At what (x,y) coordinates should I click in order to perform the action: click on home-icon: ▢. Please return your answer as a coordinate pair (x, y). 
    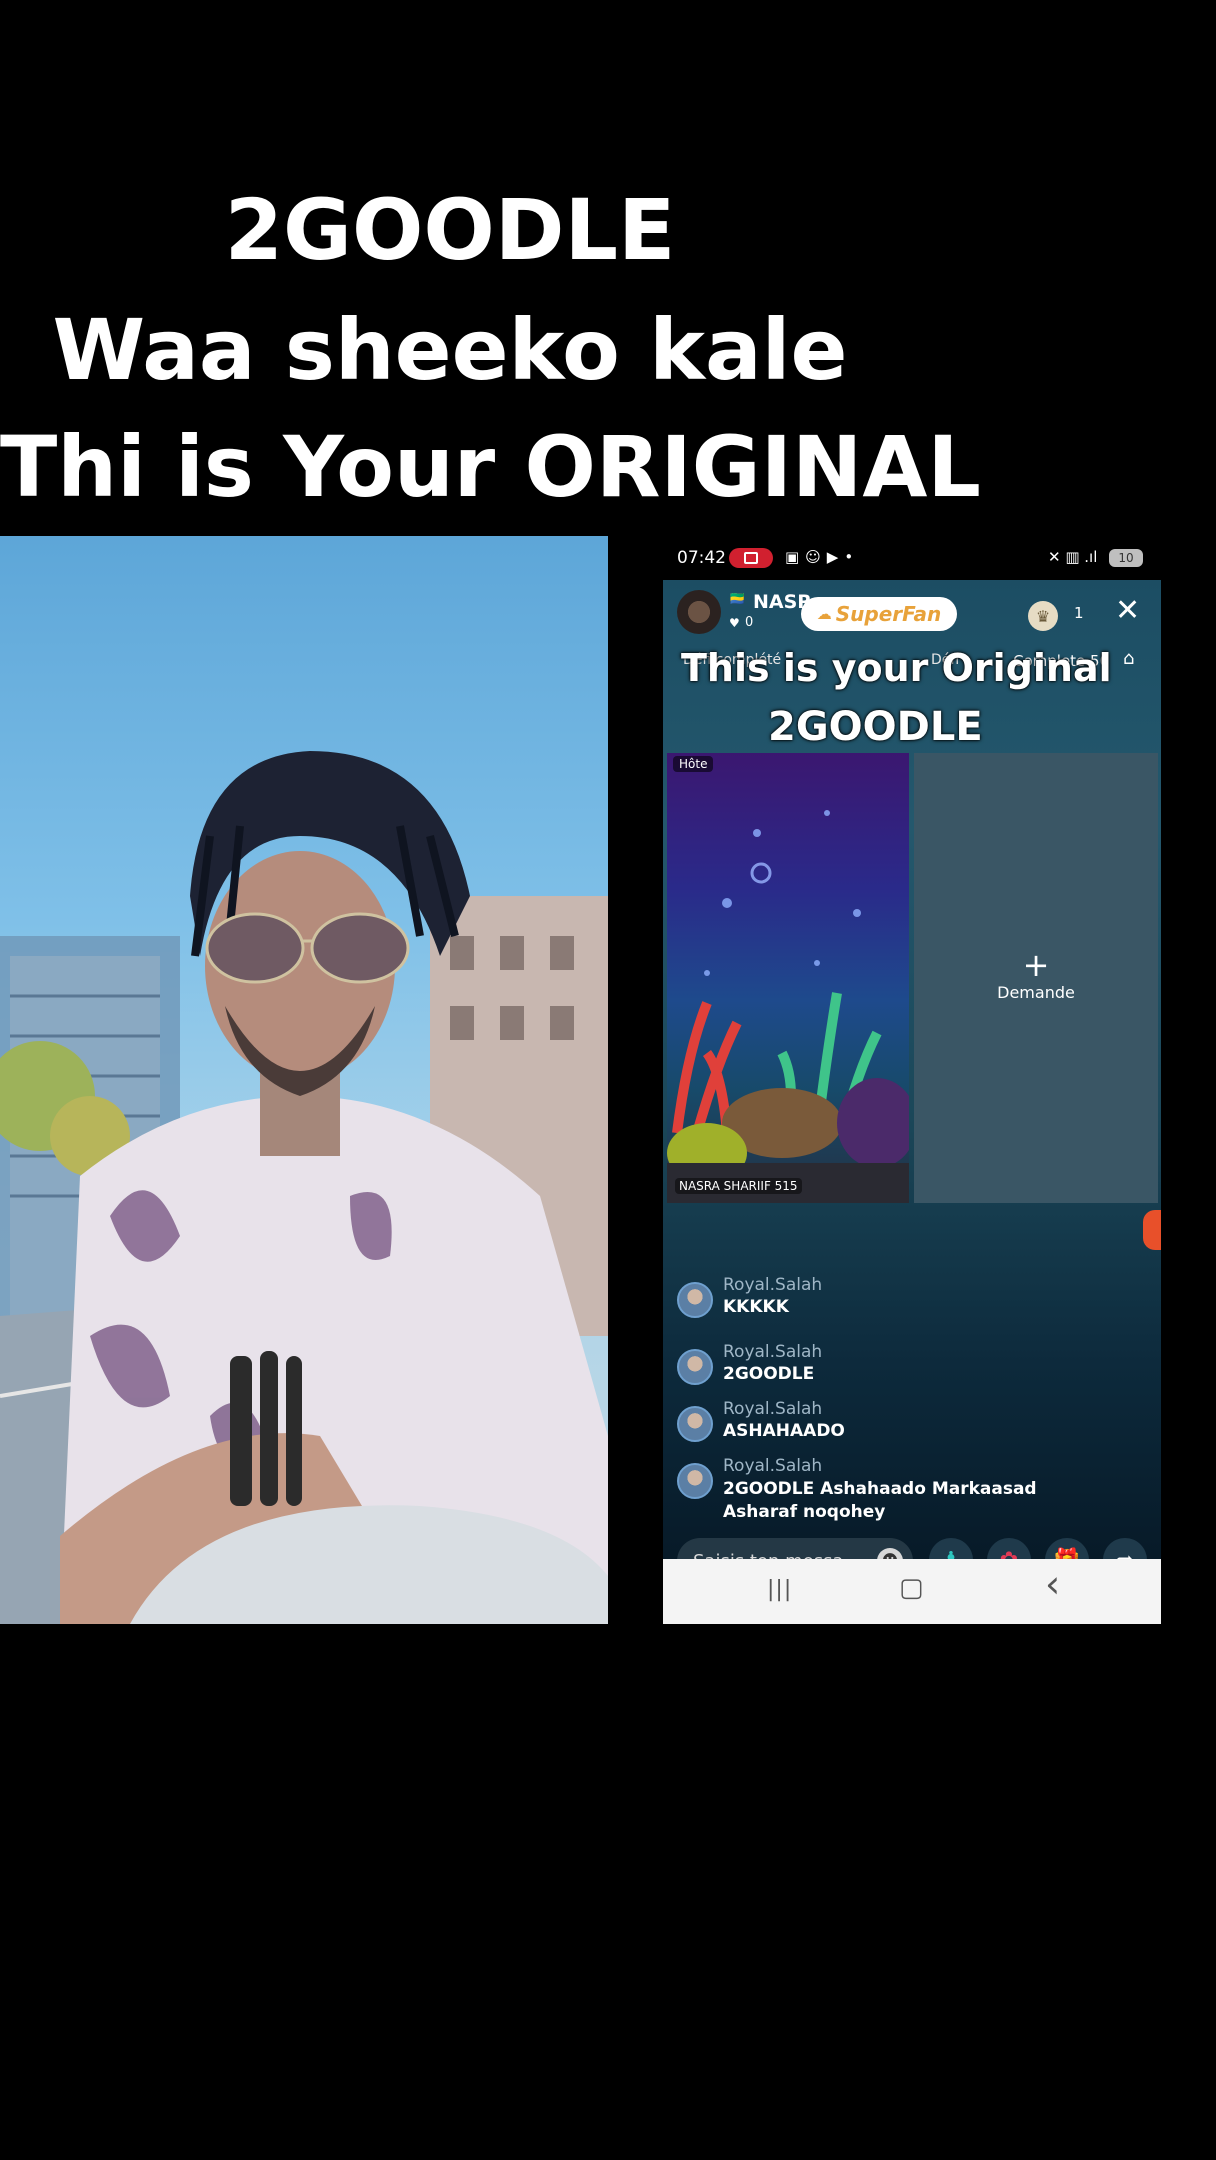
    Looking at the image, I should click on (911, 1588).